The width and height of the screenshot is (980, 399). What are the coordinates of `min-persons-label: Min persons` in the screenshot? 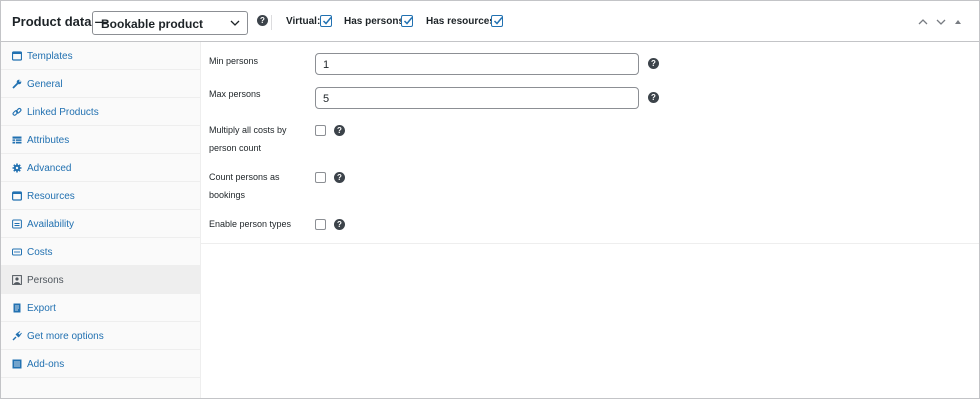 It's located at (234, 61).